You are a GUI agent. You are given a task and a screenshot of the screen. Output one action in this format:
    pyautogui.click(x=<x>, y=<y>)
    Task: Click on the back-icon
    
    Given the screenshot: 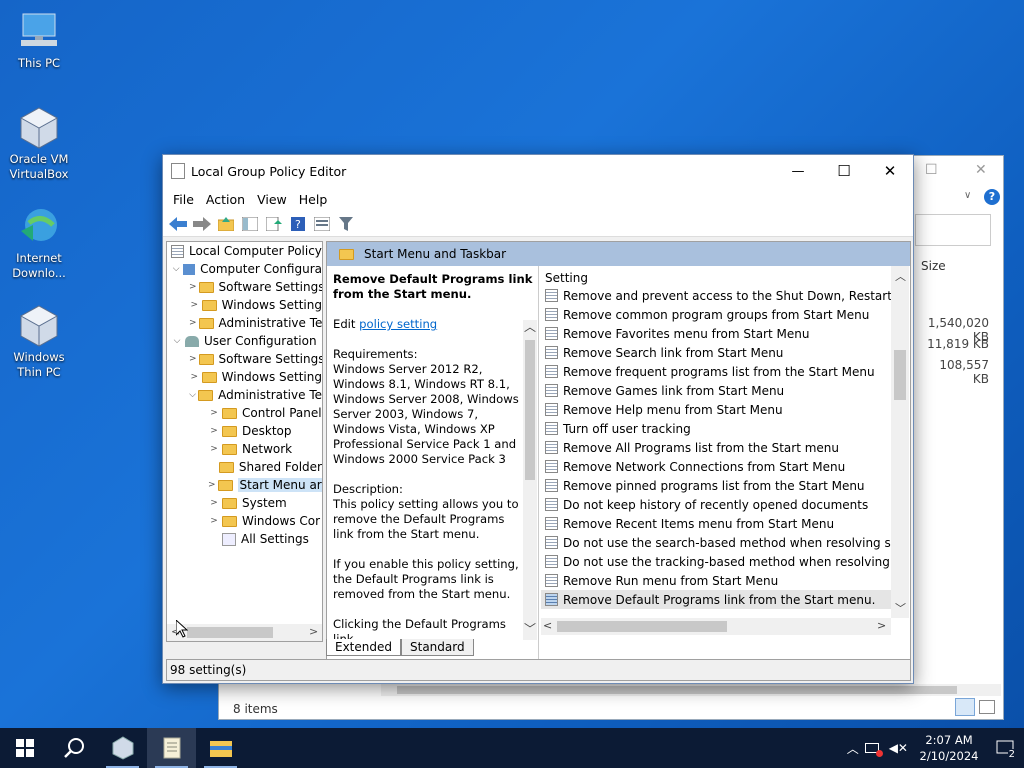 What is the action you would take?
    pyautogui.click(x=178, y=224)
    